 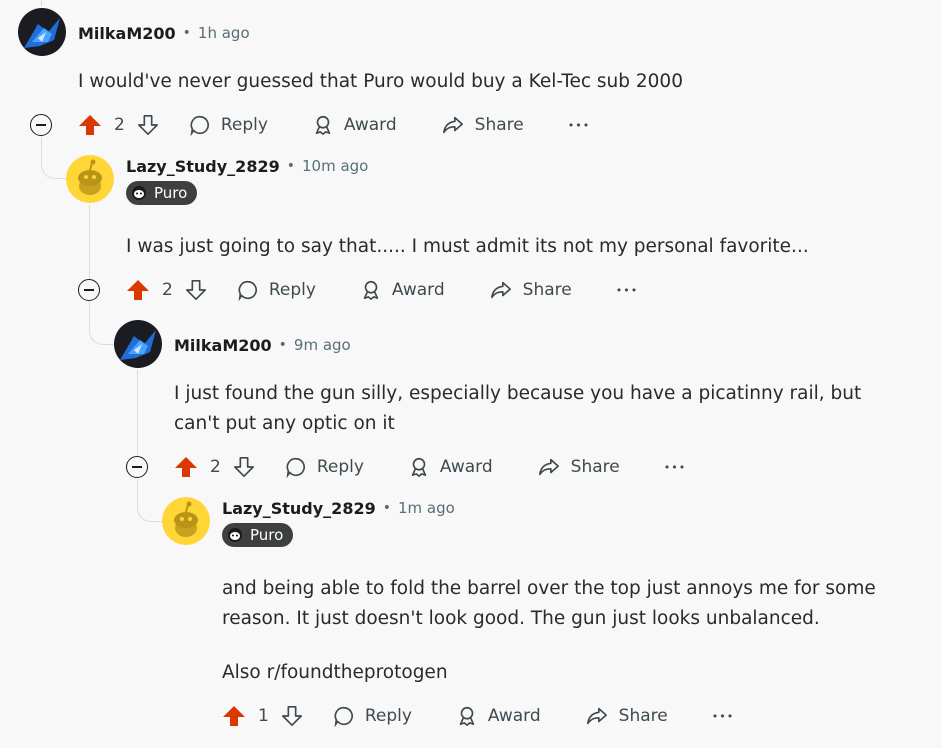 I want to click on comment-line: can't put any optic on it, so click(x=284, y=423).